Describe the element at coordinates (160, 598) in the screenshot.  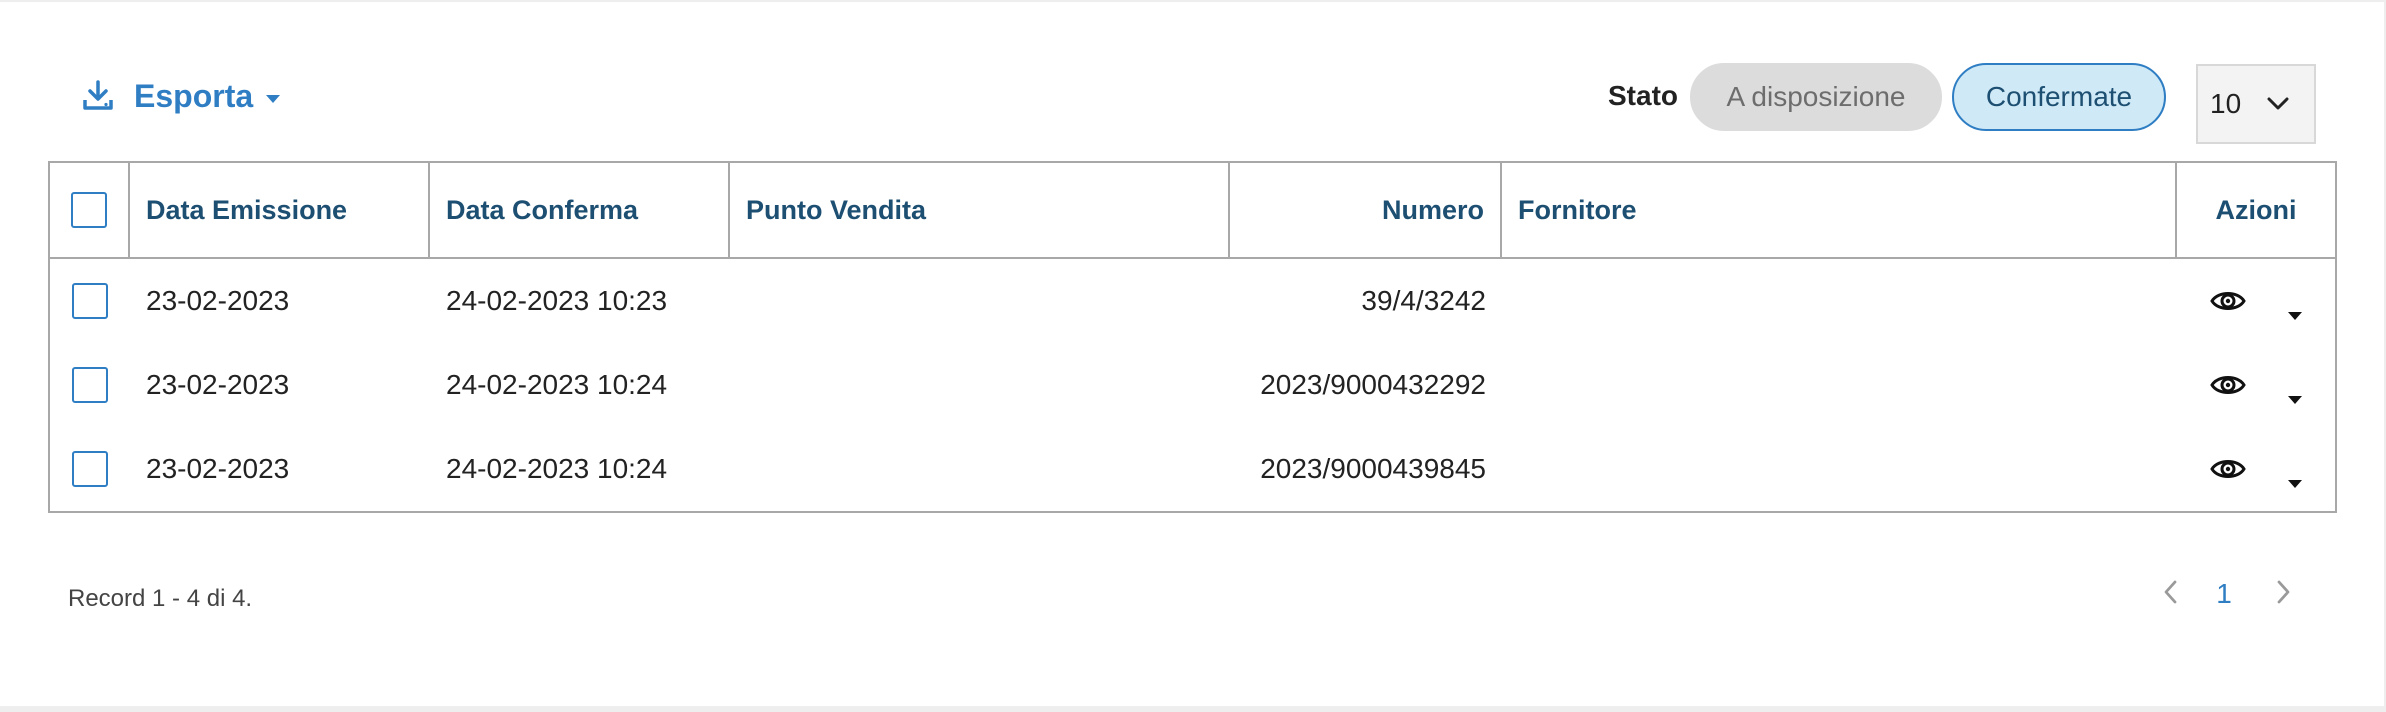
I see `record-count: Record 1 - 4 di 4.` at that location.